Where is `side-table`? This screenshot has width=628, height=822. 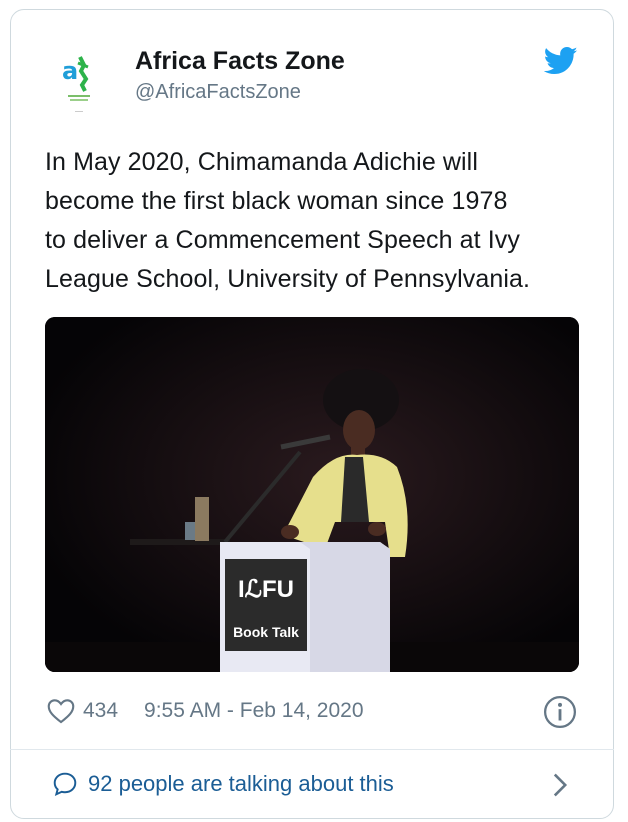 side-table is located at coordinates (180, 542).